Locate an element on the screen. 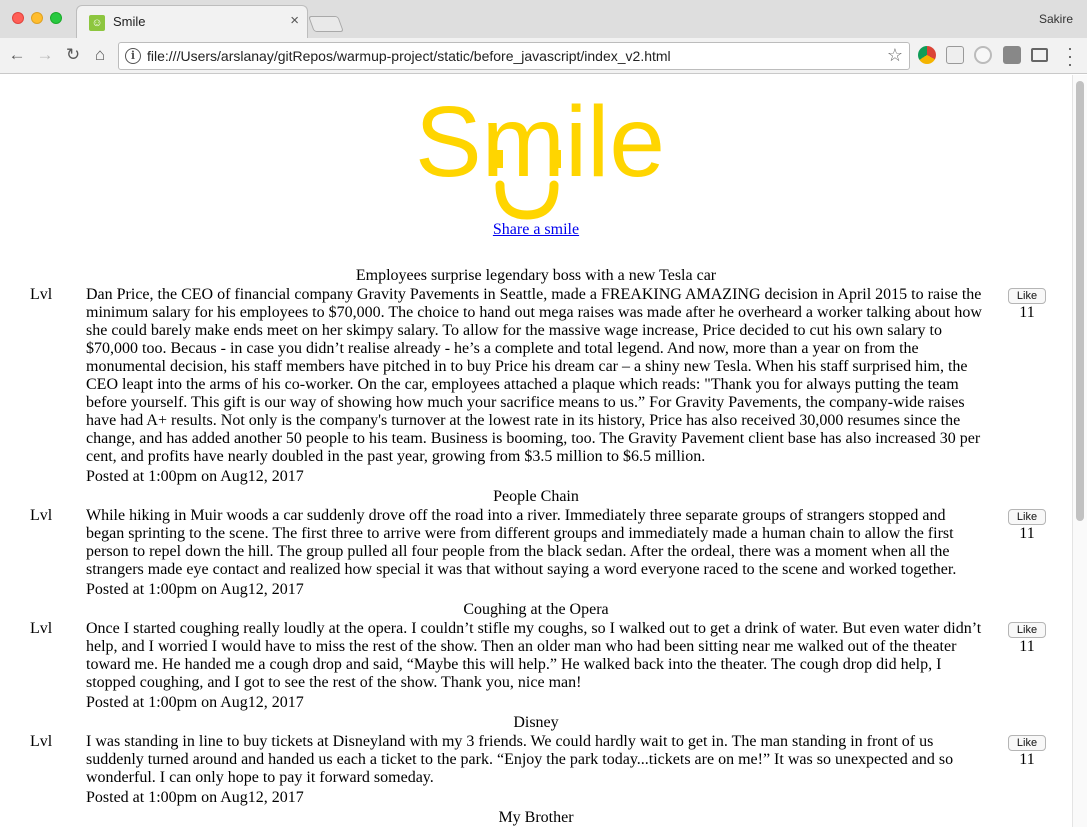  minimize-window-button is located at coordinates (37, 18).